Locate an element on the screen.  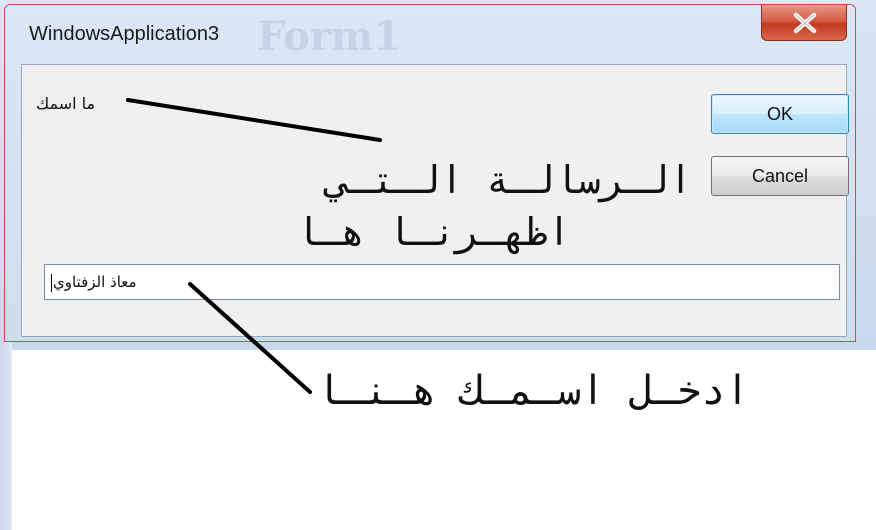
annotation-message-line2: اظهـرنـا هـا is located at coordinates (433, 232).